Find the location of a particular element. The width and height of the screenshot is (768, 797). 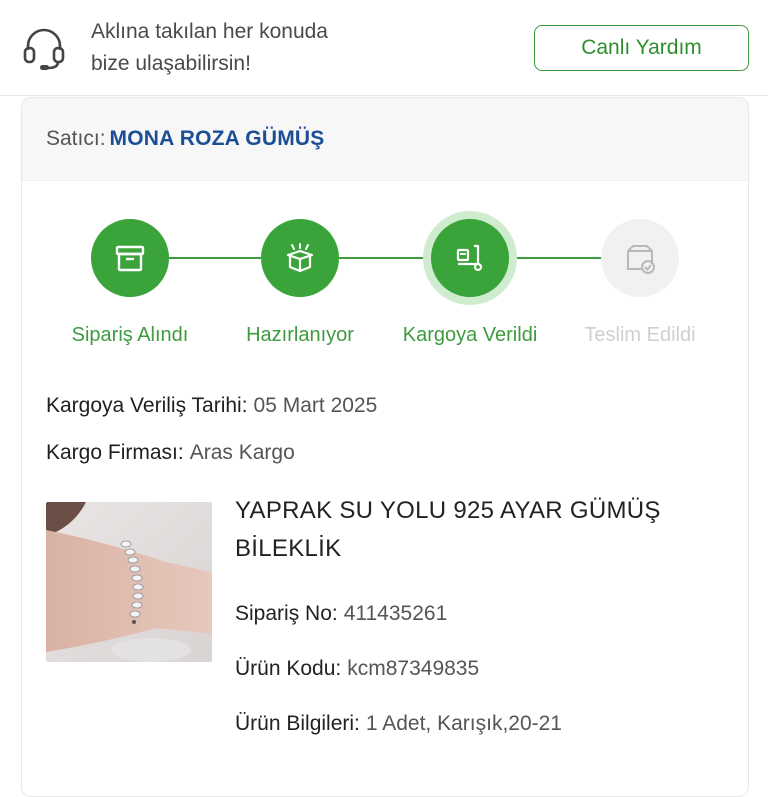

shipment-date-row: Kargoya Veriliş Tarihi: 05 Mart 2025 is located at coordinates (211, 406).